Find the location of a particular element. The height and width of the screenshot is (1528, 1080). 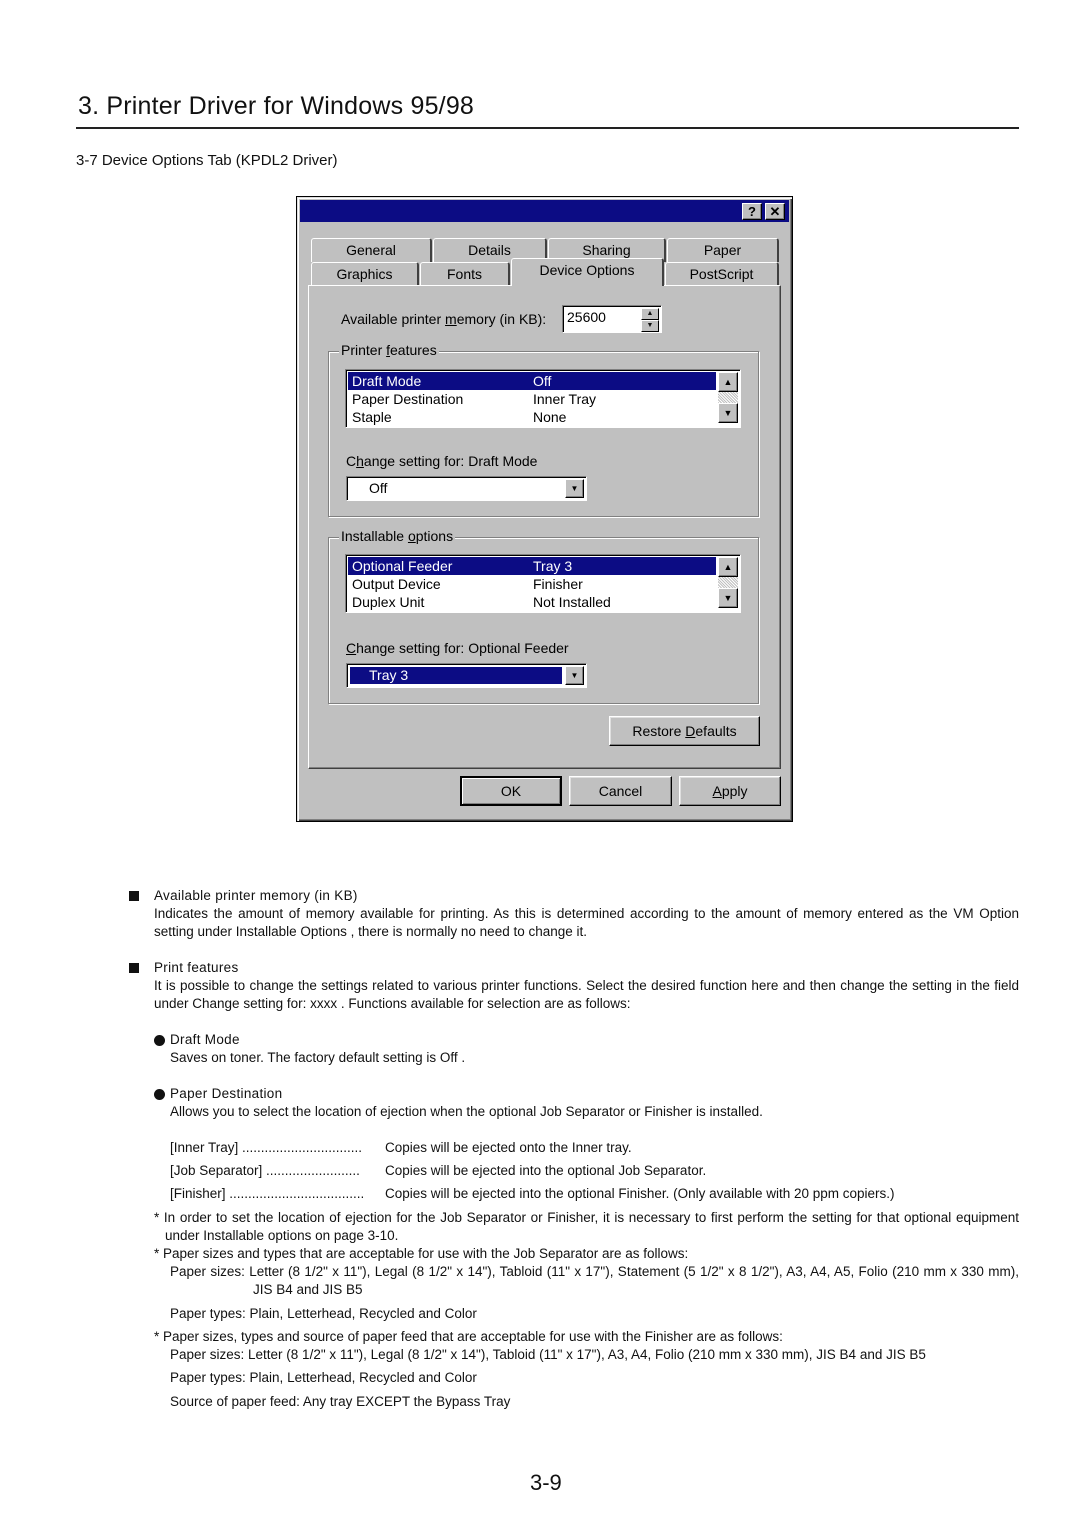

tab-postscript: PostScript is located at coordinates (722, 274).